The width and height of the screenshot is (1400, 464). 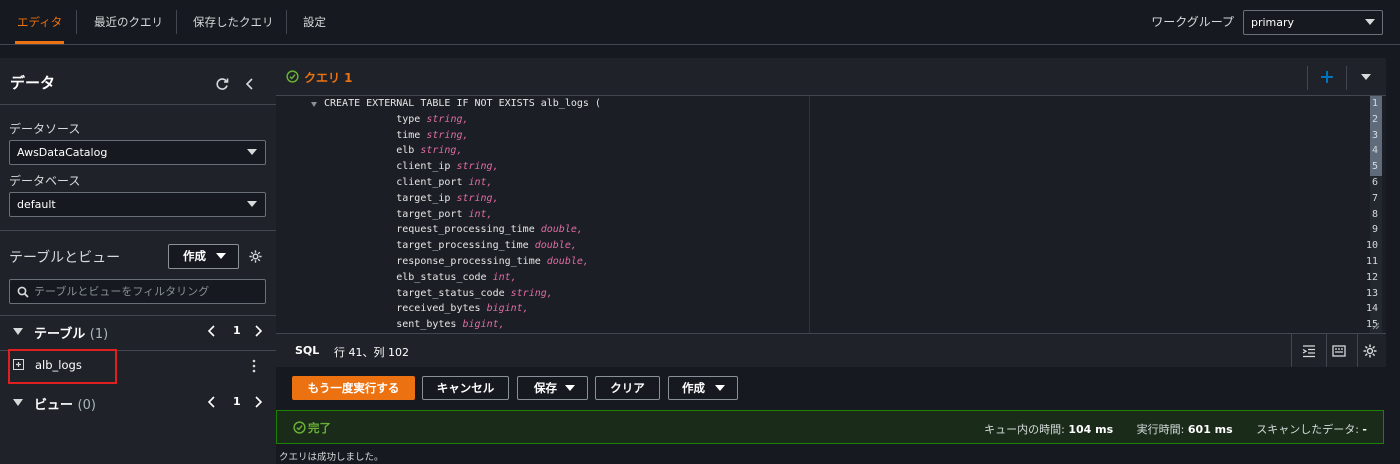 What do you see at coordinates (552, 388) in the screenshot?
I see `save-dropdown-button: 保存` at bounding box center [552, 388].